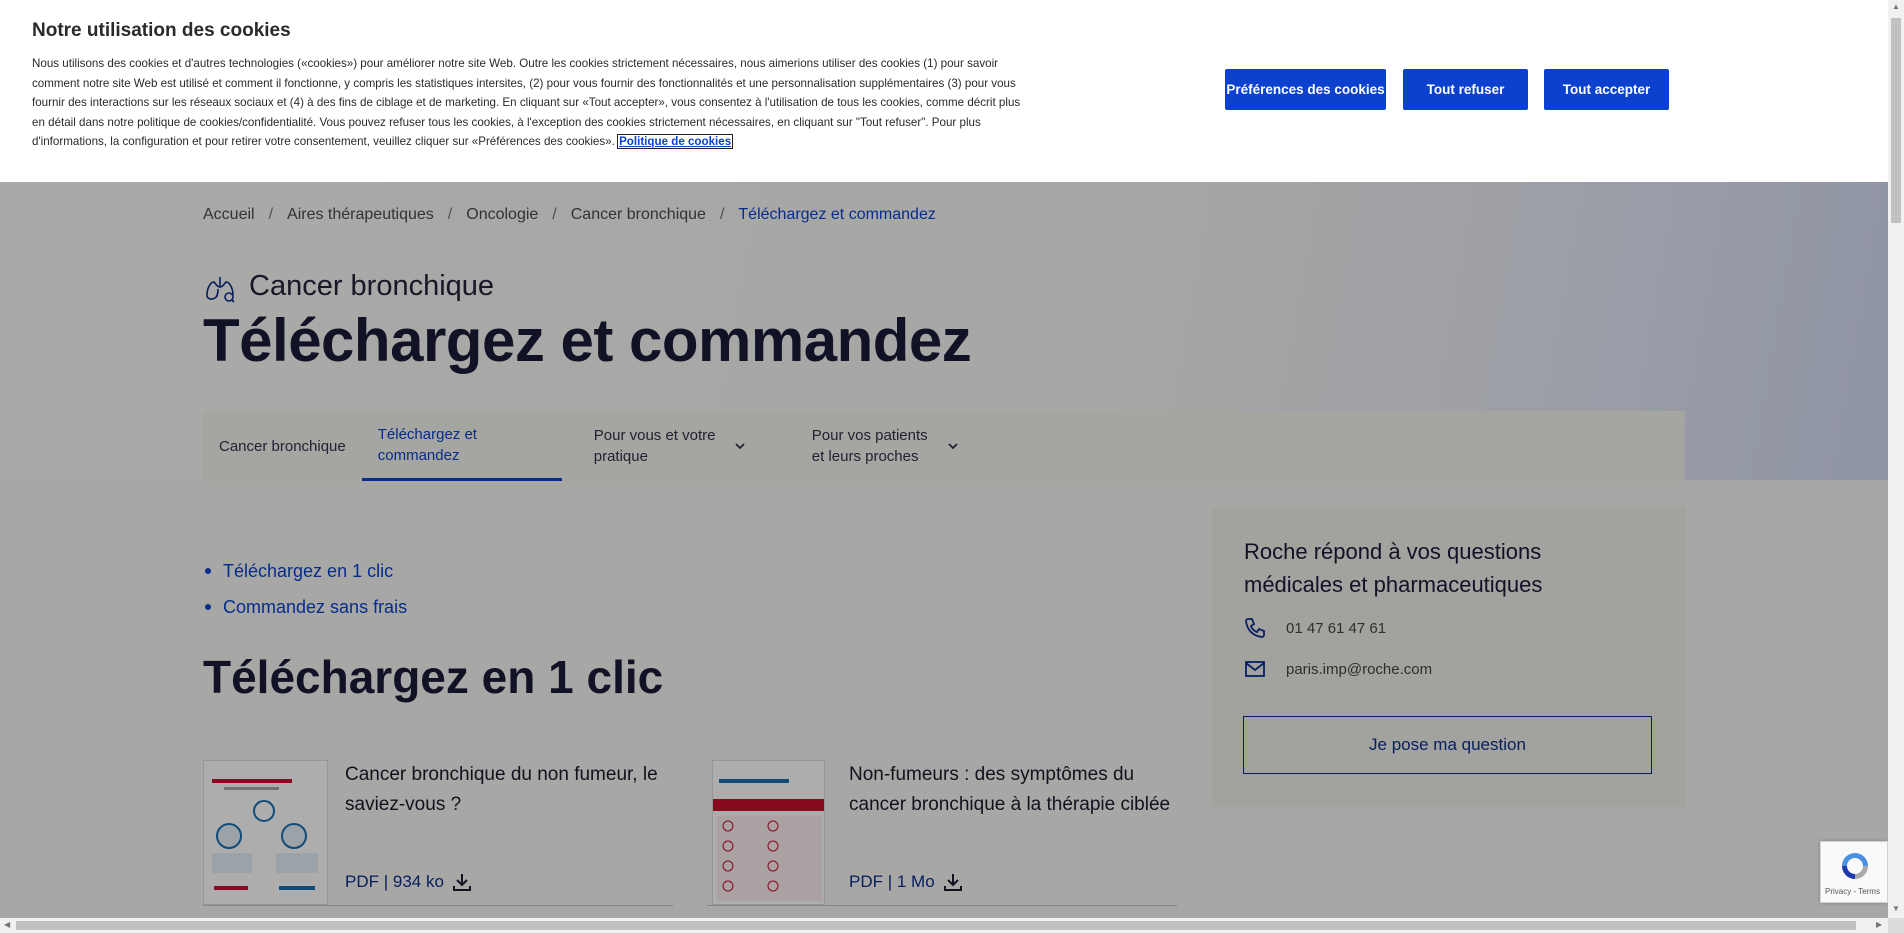 The width and height of the screenshot is (1904, 933). What do you see at coordinates (1606, 89) in the screenshot?
I see `accept-all-button: Tout accepter` at bounding box center [1606, 89].